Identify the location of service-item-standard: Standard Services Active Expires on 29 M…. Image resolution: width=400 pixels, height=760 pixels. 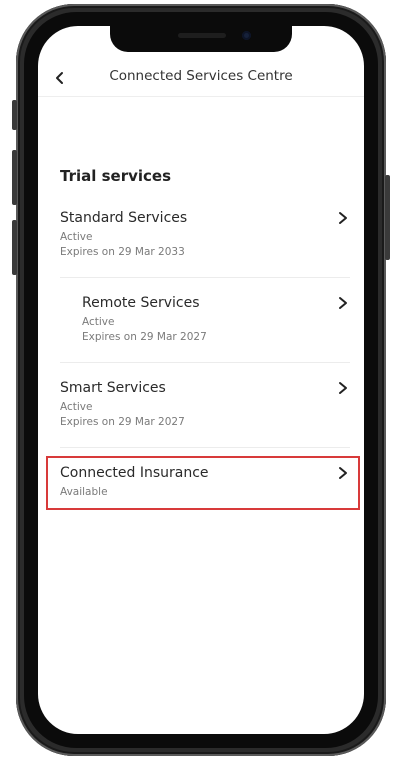
(205, 234).